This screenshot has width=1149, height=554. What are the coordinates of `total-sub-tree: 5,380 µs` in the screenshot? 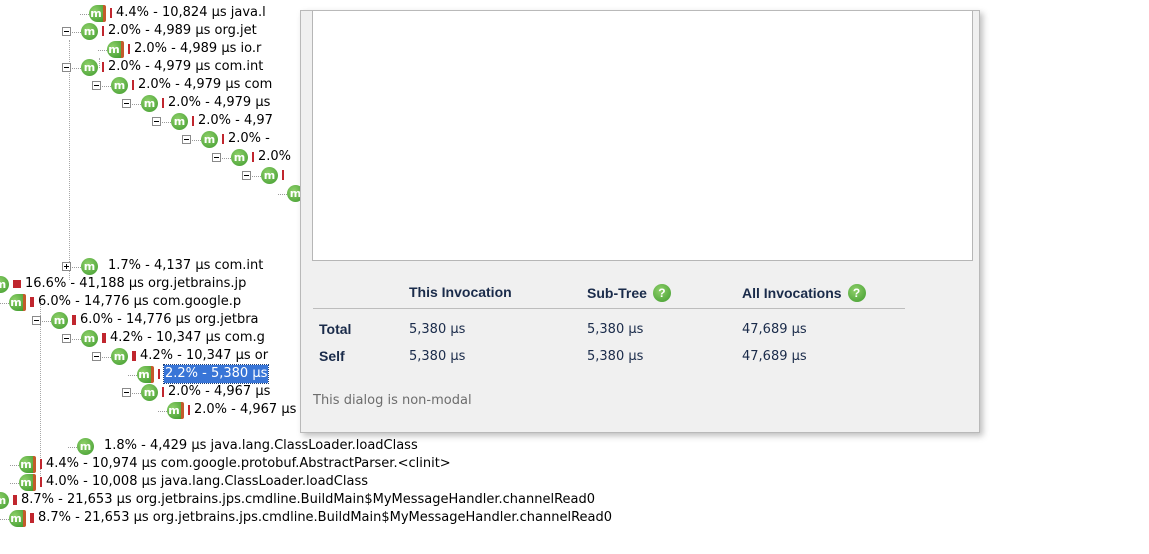 It's located at (615, 329).